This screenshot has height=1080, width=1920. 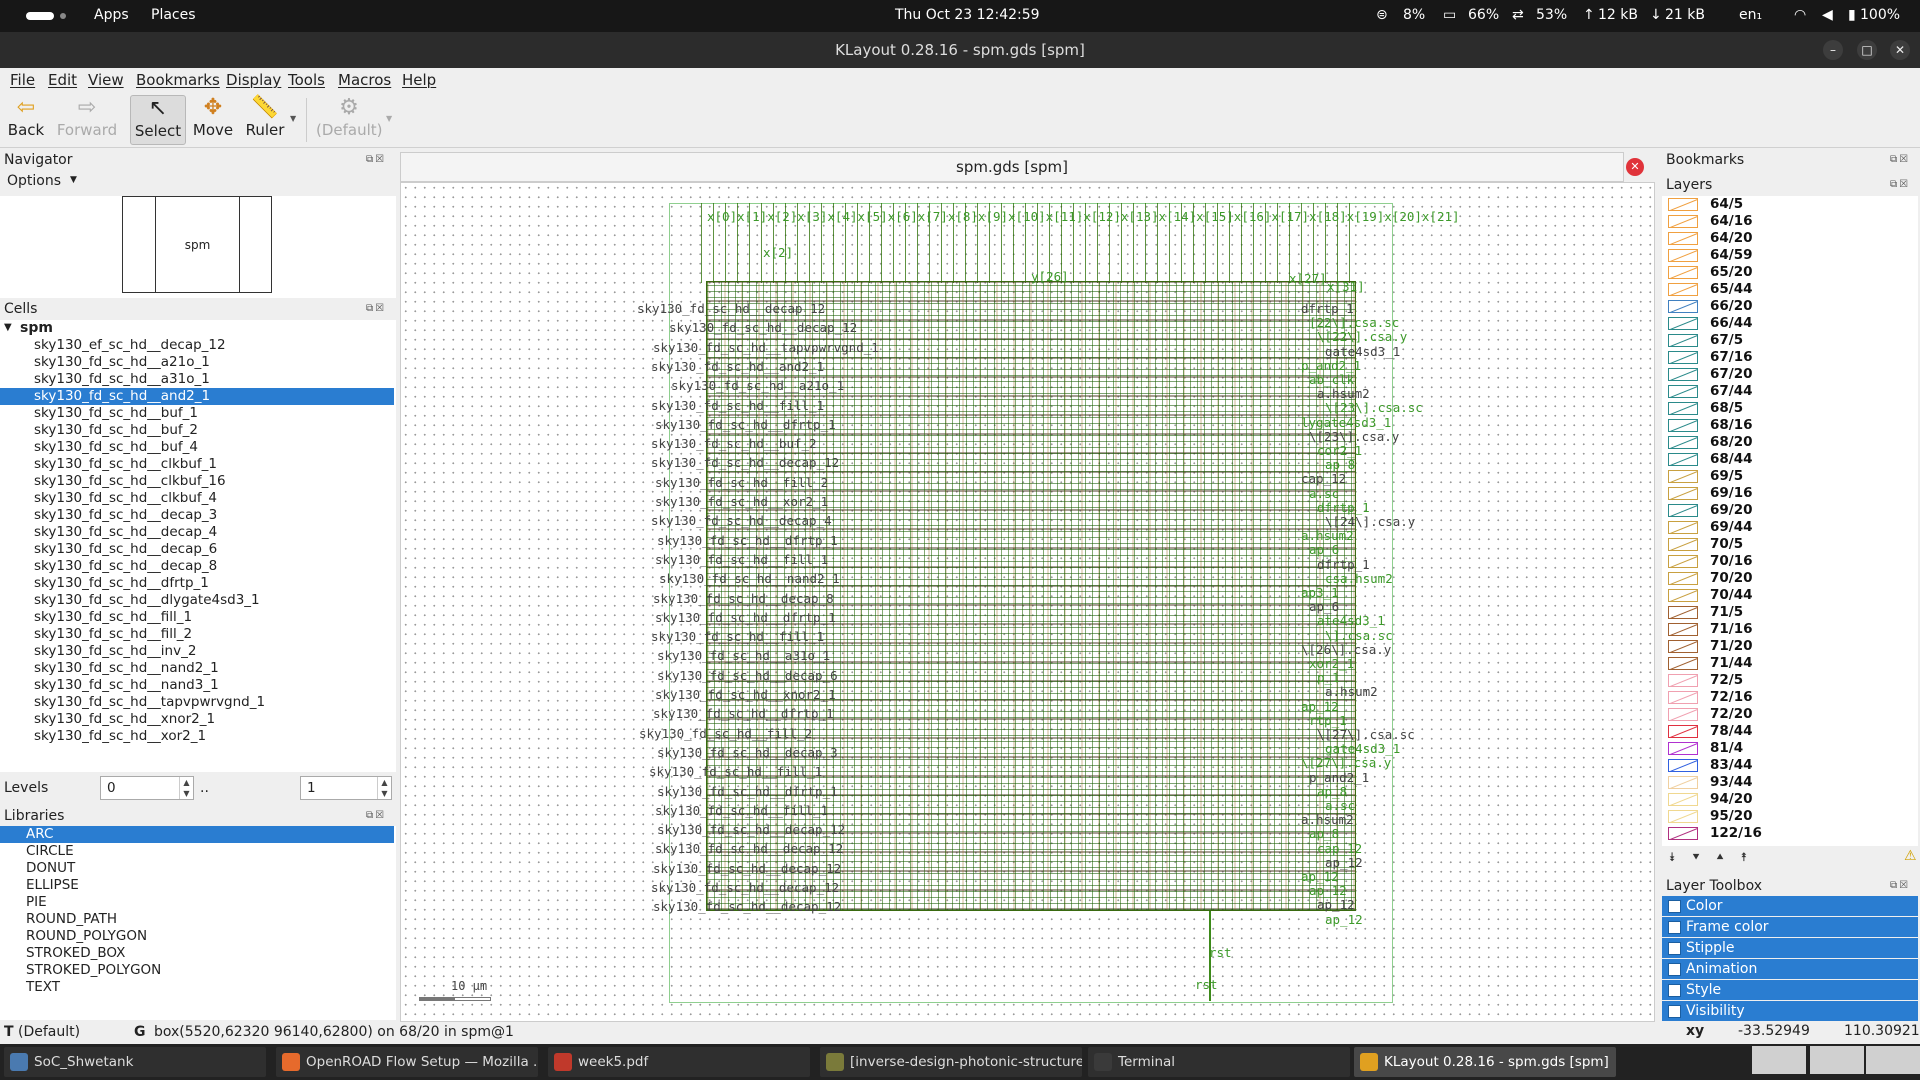 I want to click on cell-list-item: sky130_fd_sc_hd__nand3_1, so click(x=197, y=685).